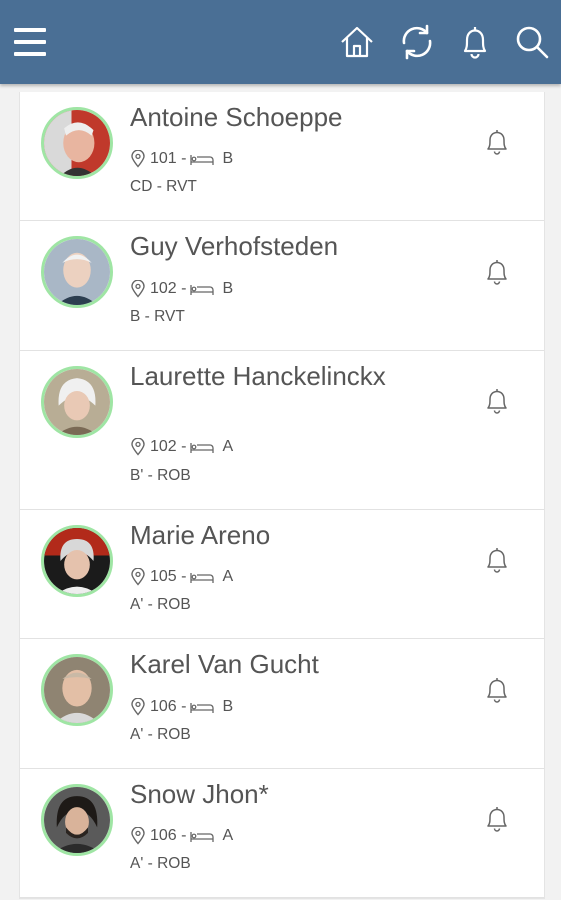 This screenshot has height=900, width=561. What do you see at coordinates (417, 42) in the screenshot?
I see `refresh-icon` at bounding box center [417, 42].